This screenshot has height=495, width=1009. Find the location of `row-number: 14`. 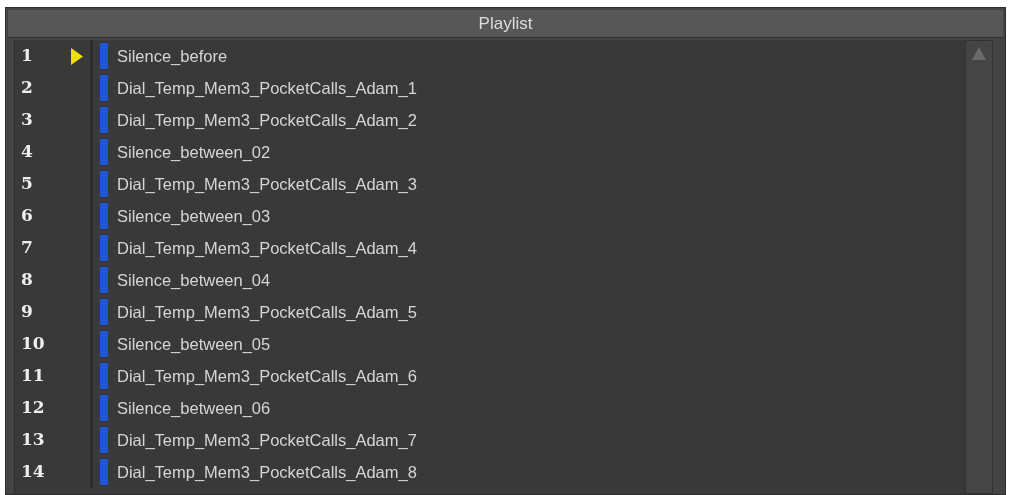

row-number: 14 is located at coordinates (33, 472).